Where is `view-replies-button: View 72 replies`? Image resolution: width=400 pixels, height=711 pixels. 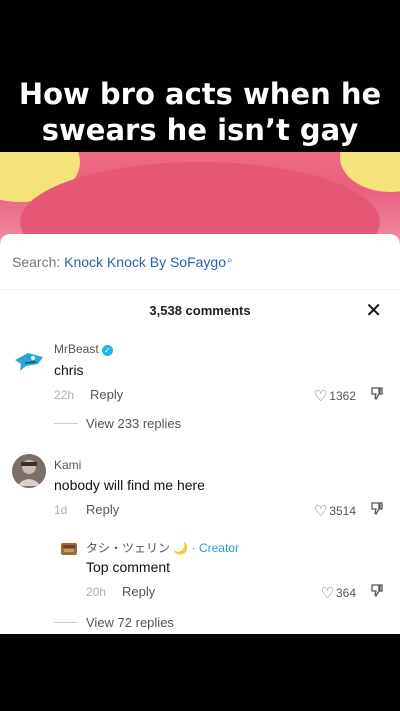 view-replies-button: View 72 replies is located at coordinates (114, 622).